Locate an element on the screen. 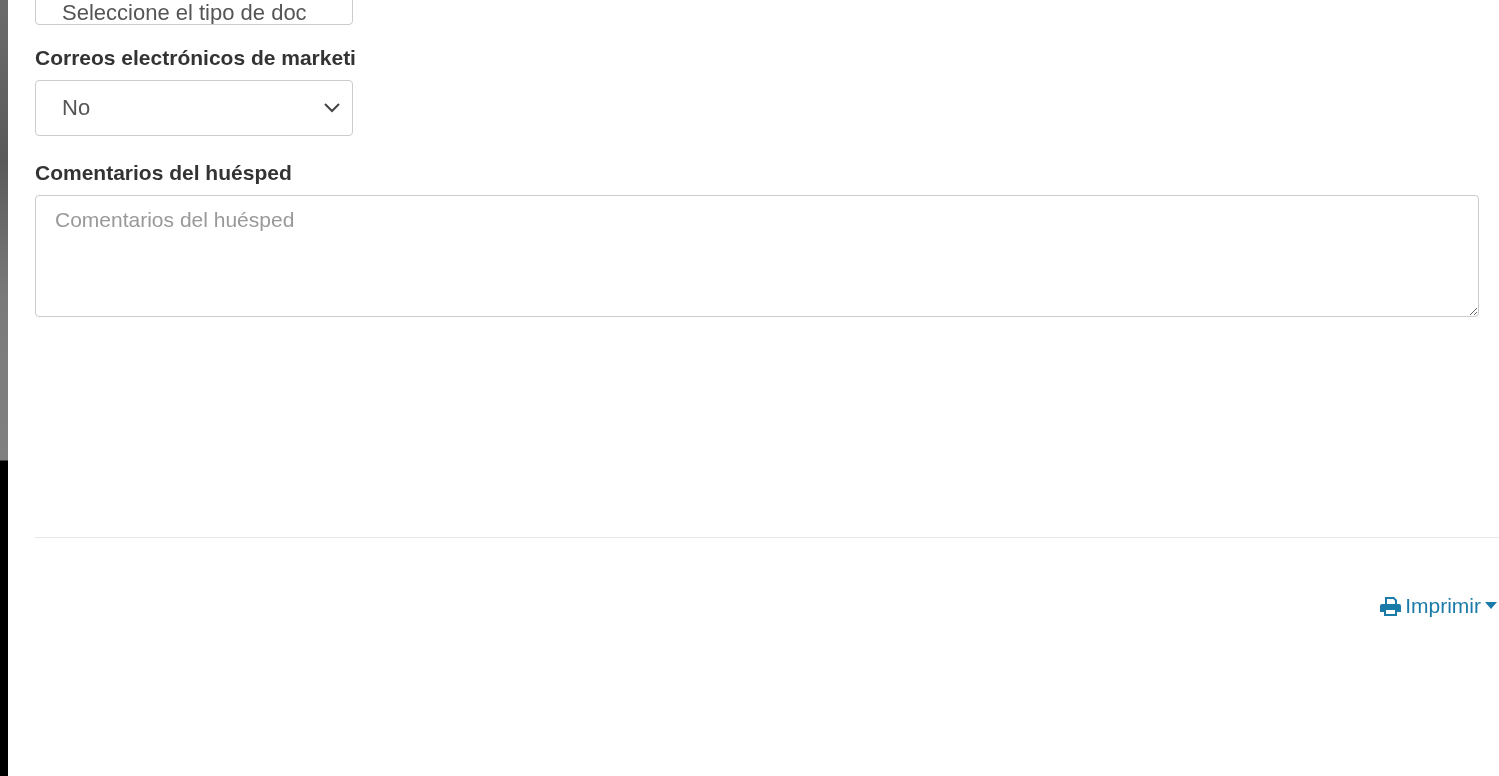 The image size is (1499, 776). field-label: Correos electrónicos de marketi is located at coordinates (195, 57).